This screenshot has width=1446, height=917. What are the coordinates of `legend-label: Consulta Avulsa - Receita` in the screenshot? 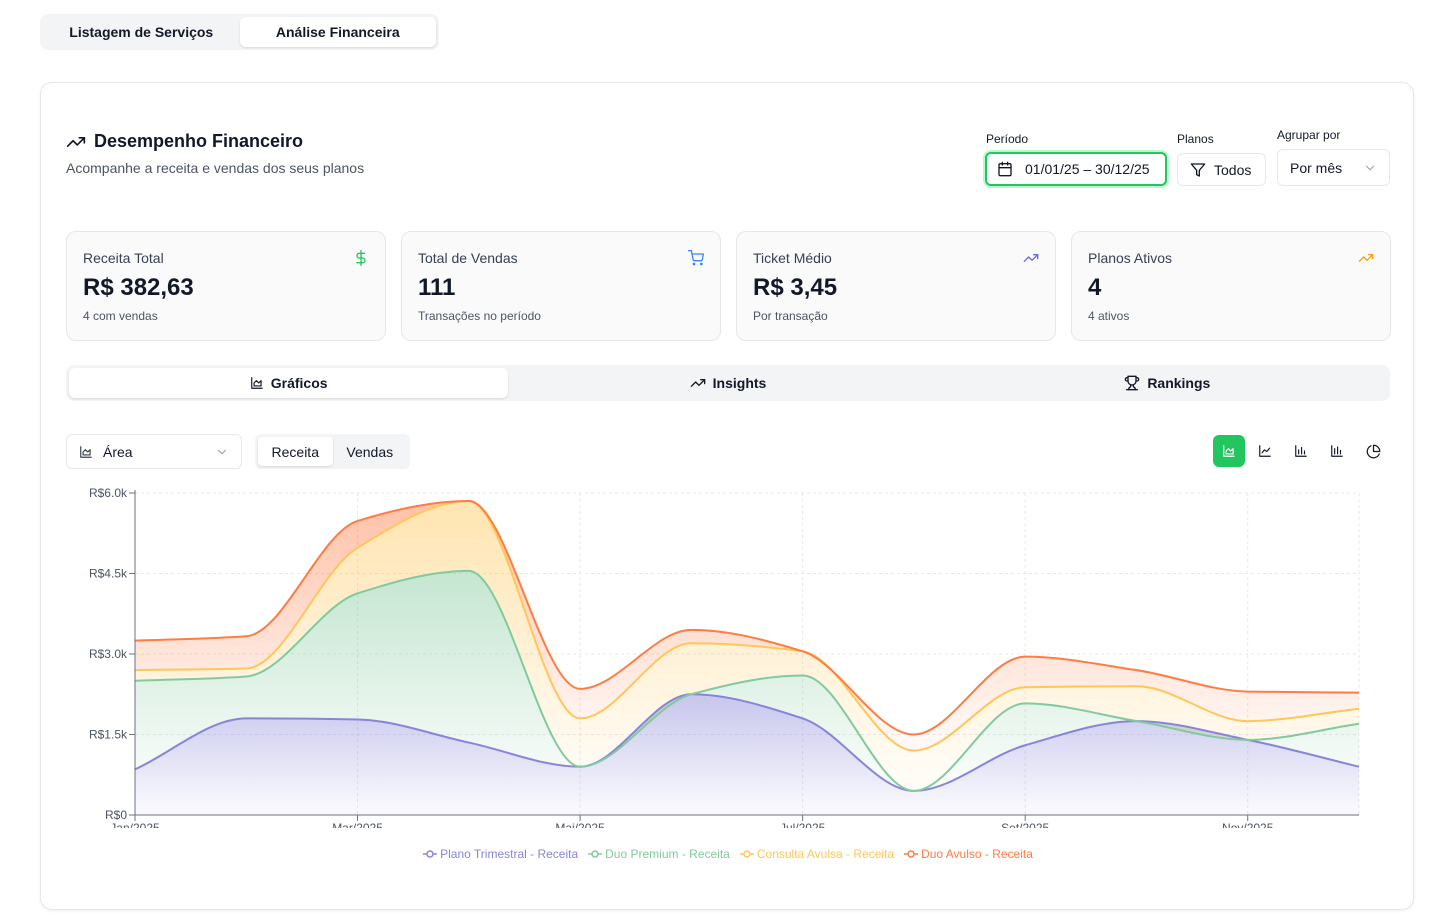 It's located at (825, 854).